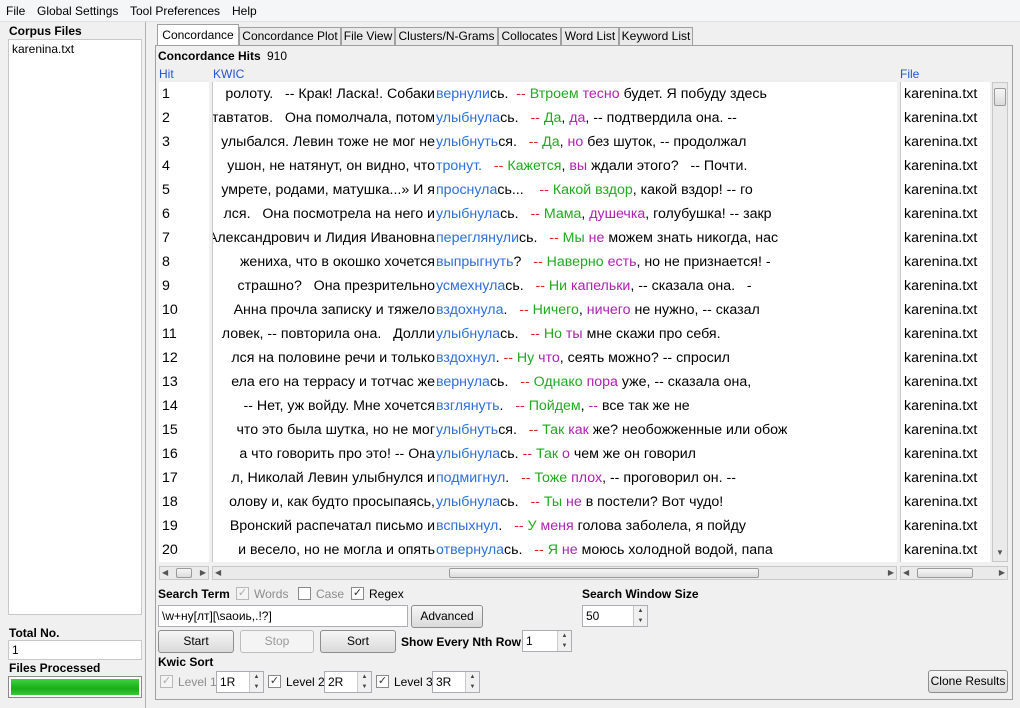  Describe the element at coordinates (1000, 322) in the screenshot. I see `vertical-scrollbar: ▲ ▼` at that location.